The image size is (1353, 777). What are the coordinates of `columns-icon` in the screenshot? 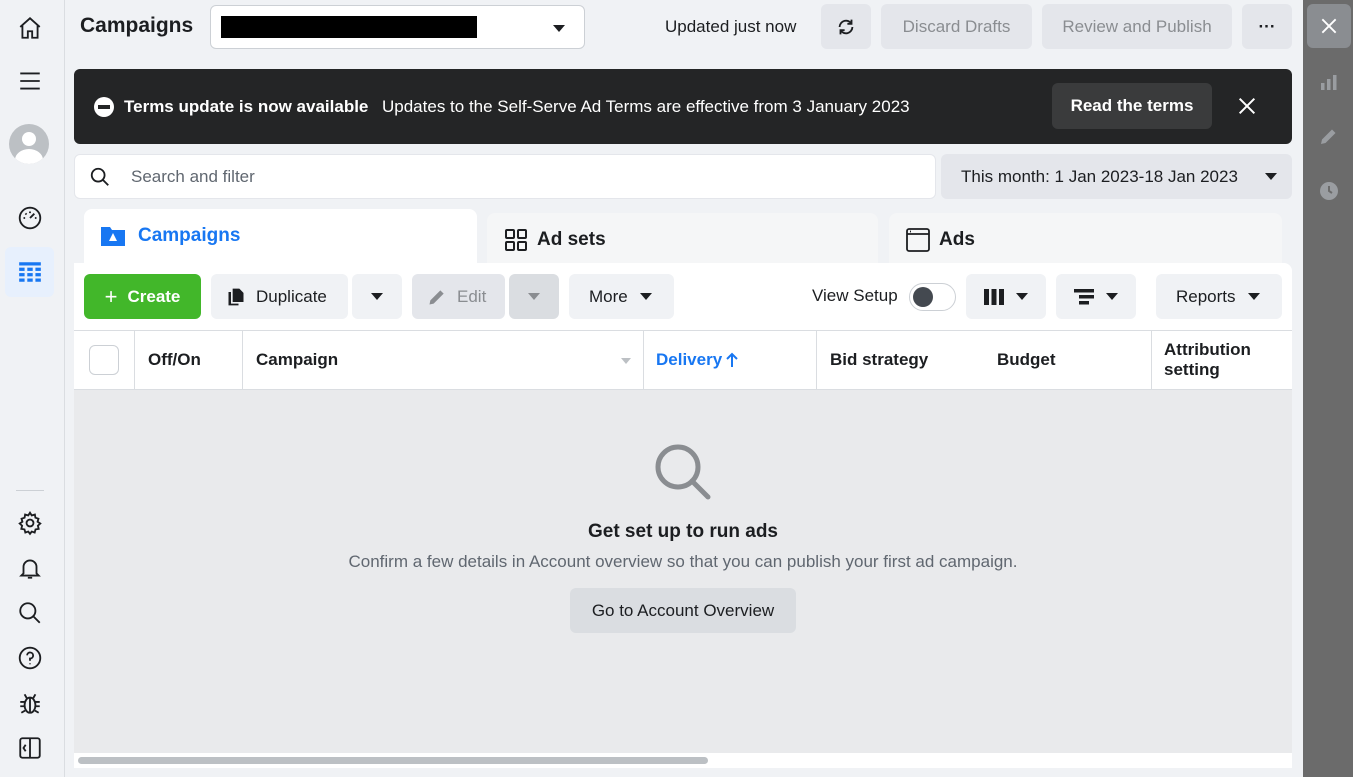 It's located at (994, 296).